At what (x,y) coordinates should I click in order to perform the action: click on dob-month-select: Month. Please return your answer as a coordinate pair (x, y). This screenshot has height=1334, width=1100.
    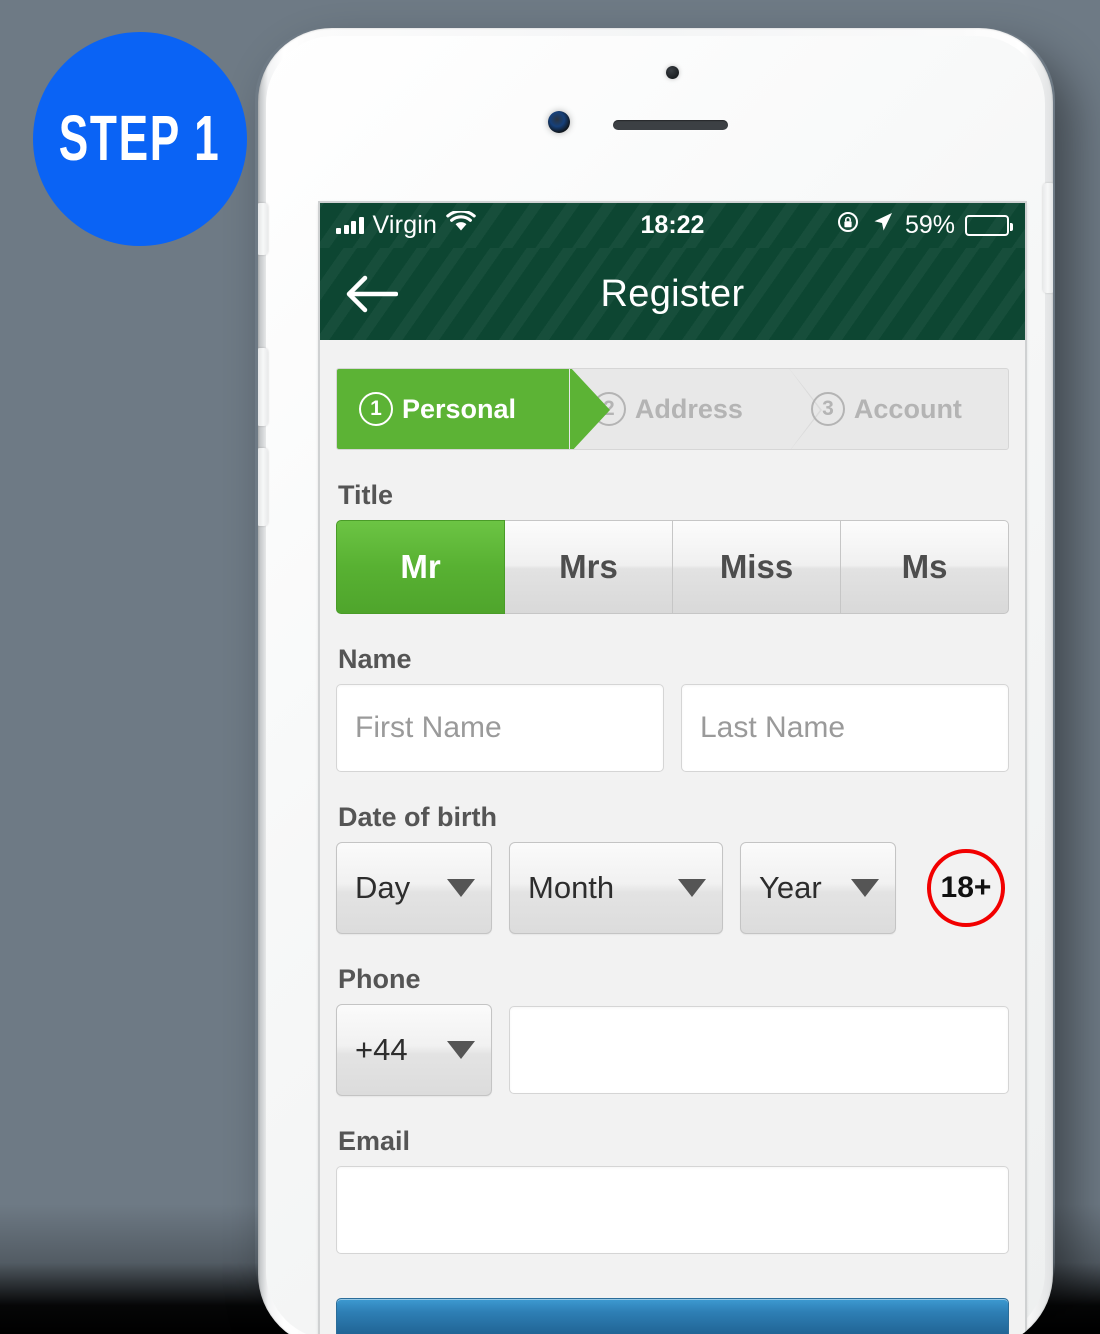
    Looking at the image, I should click on (616, 888).